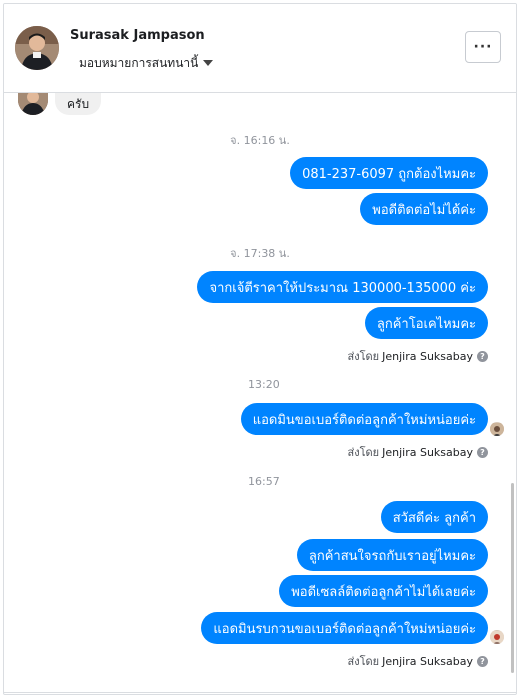 The height and width of the screenshot is (696, 517). I want to click on outgoing-message: ลูกค้าโอเคไหมคะ, so click(426, 323).